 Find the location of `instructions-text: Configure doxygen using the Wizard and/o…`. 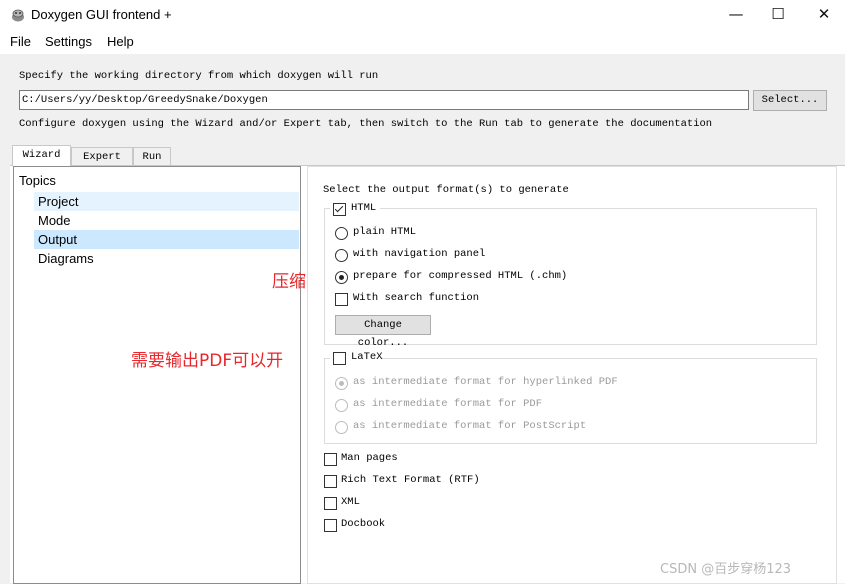

instructions-text: Configure doxygen using the Wizard and/o… is located at coordinates (366, 124).